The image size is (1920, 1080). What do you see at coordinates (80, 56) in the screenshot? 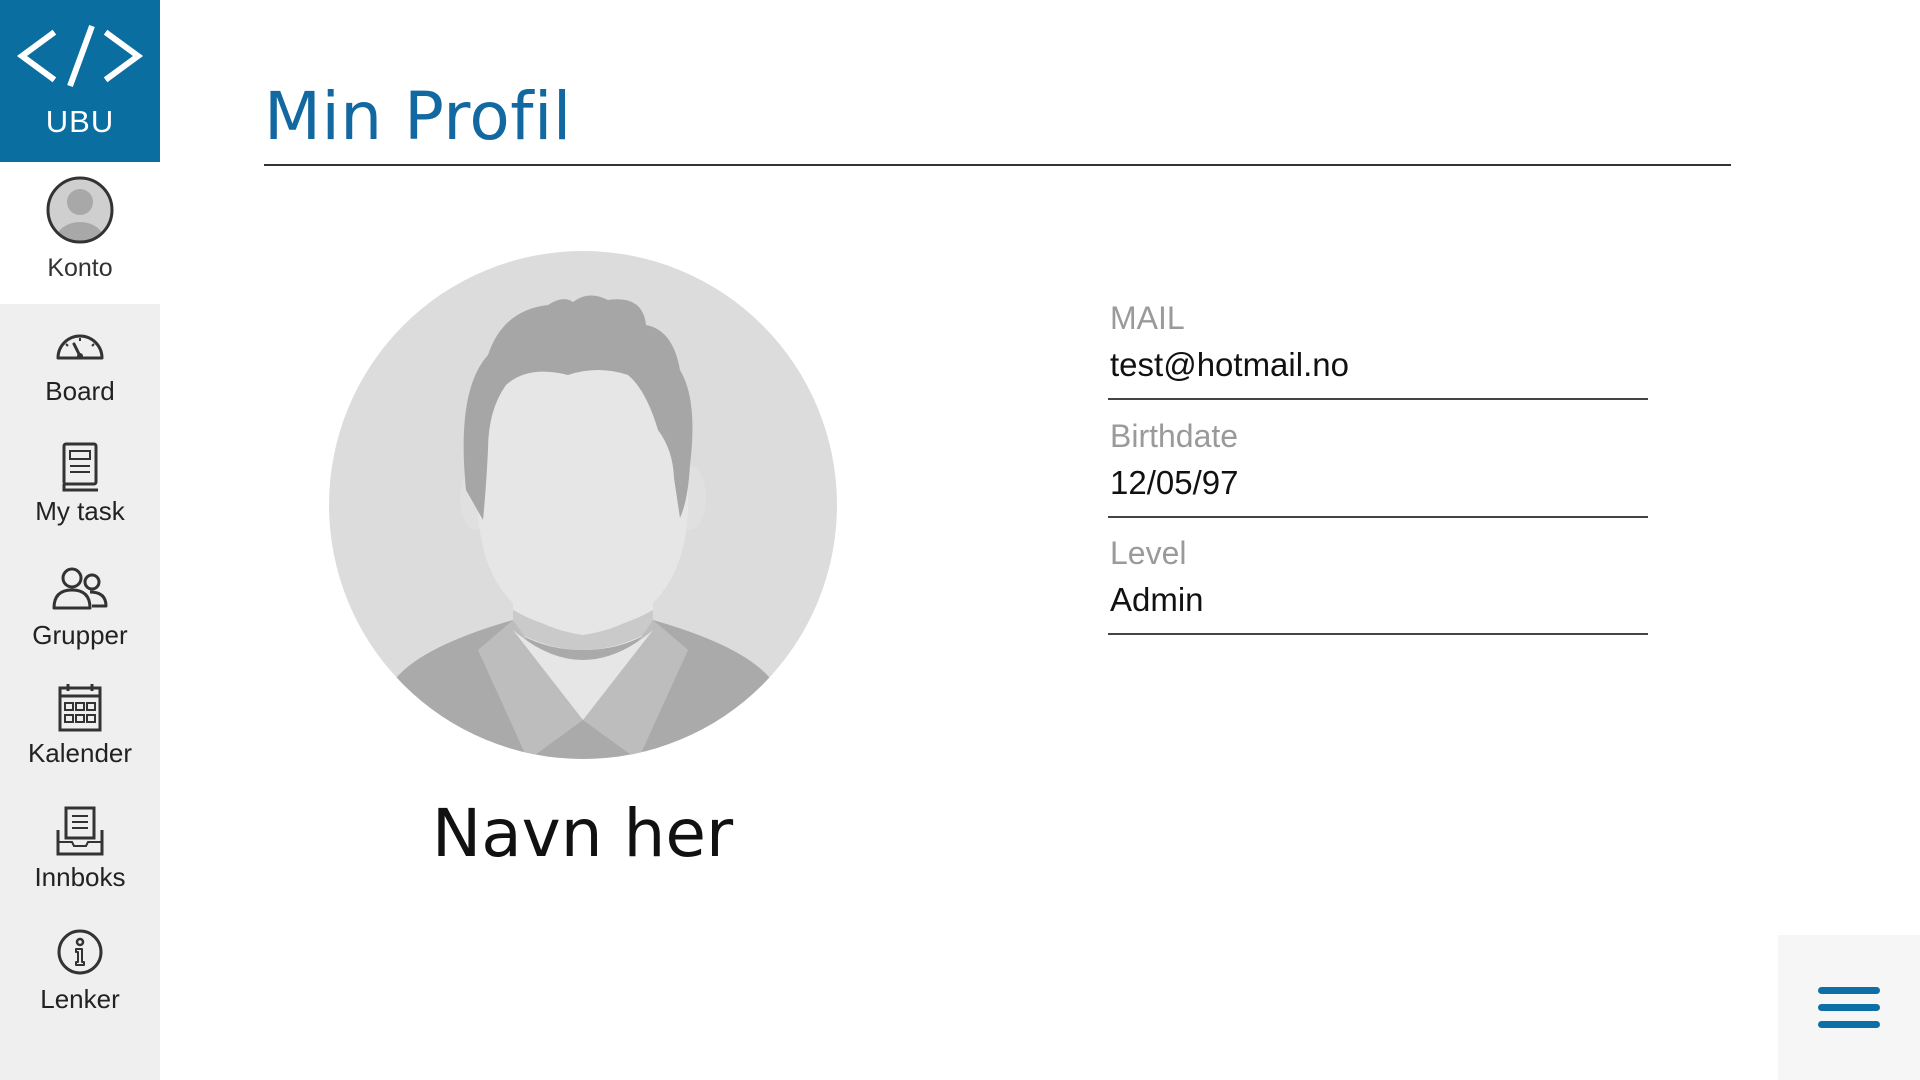
I see `code-brackets-icon` at bounding box center [80, 56].